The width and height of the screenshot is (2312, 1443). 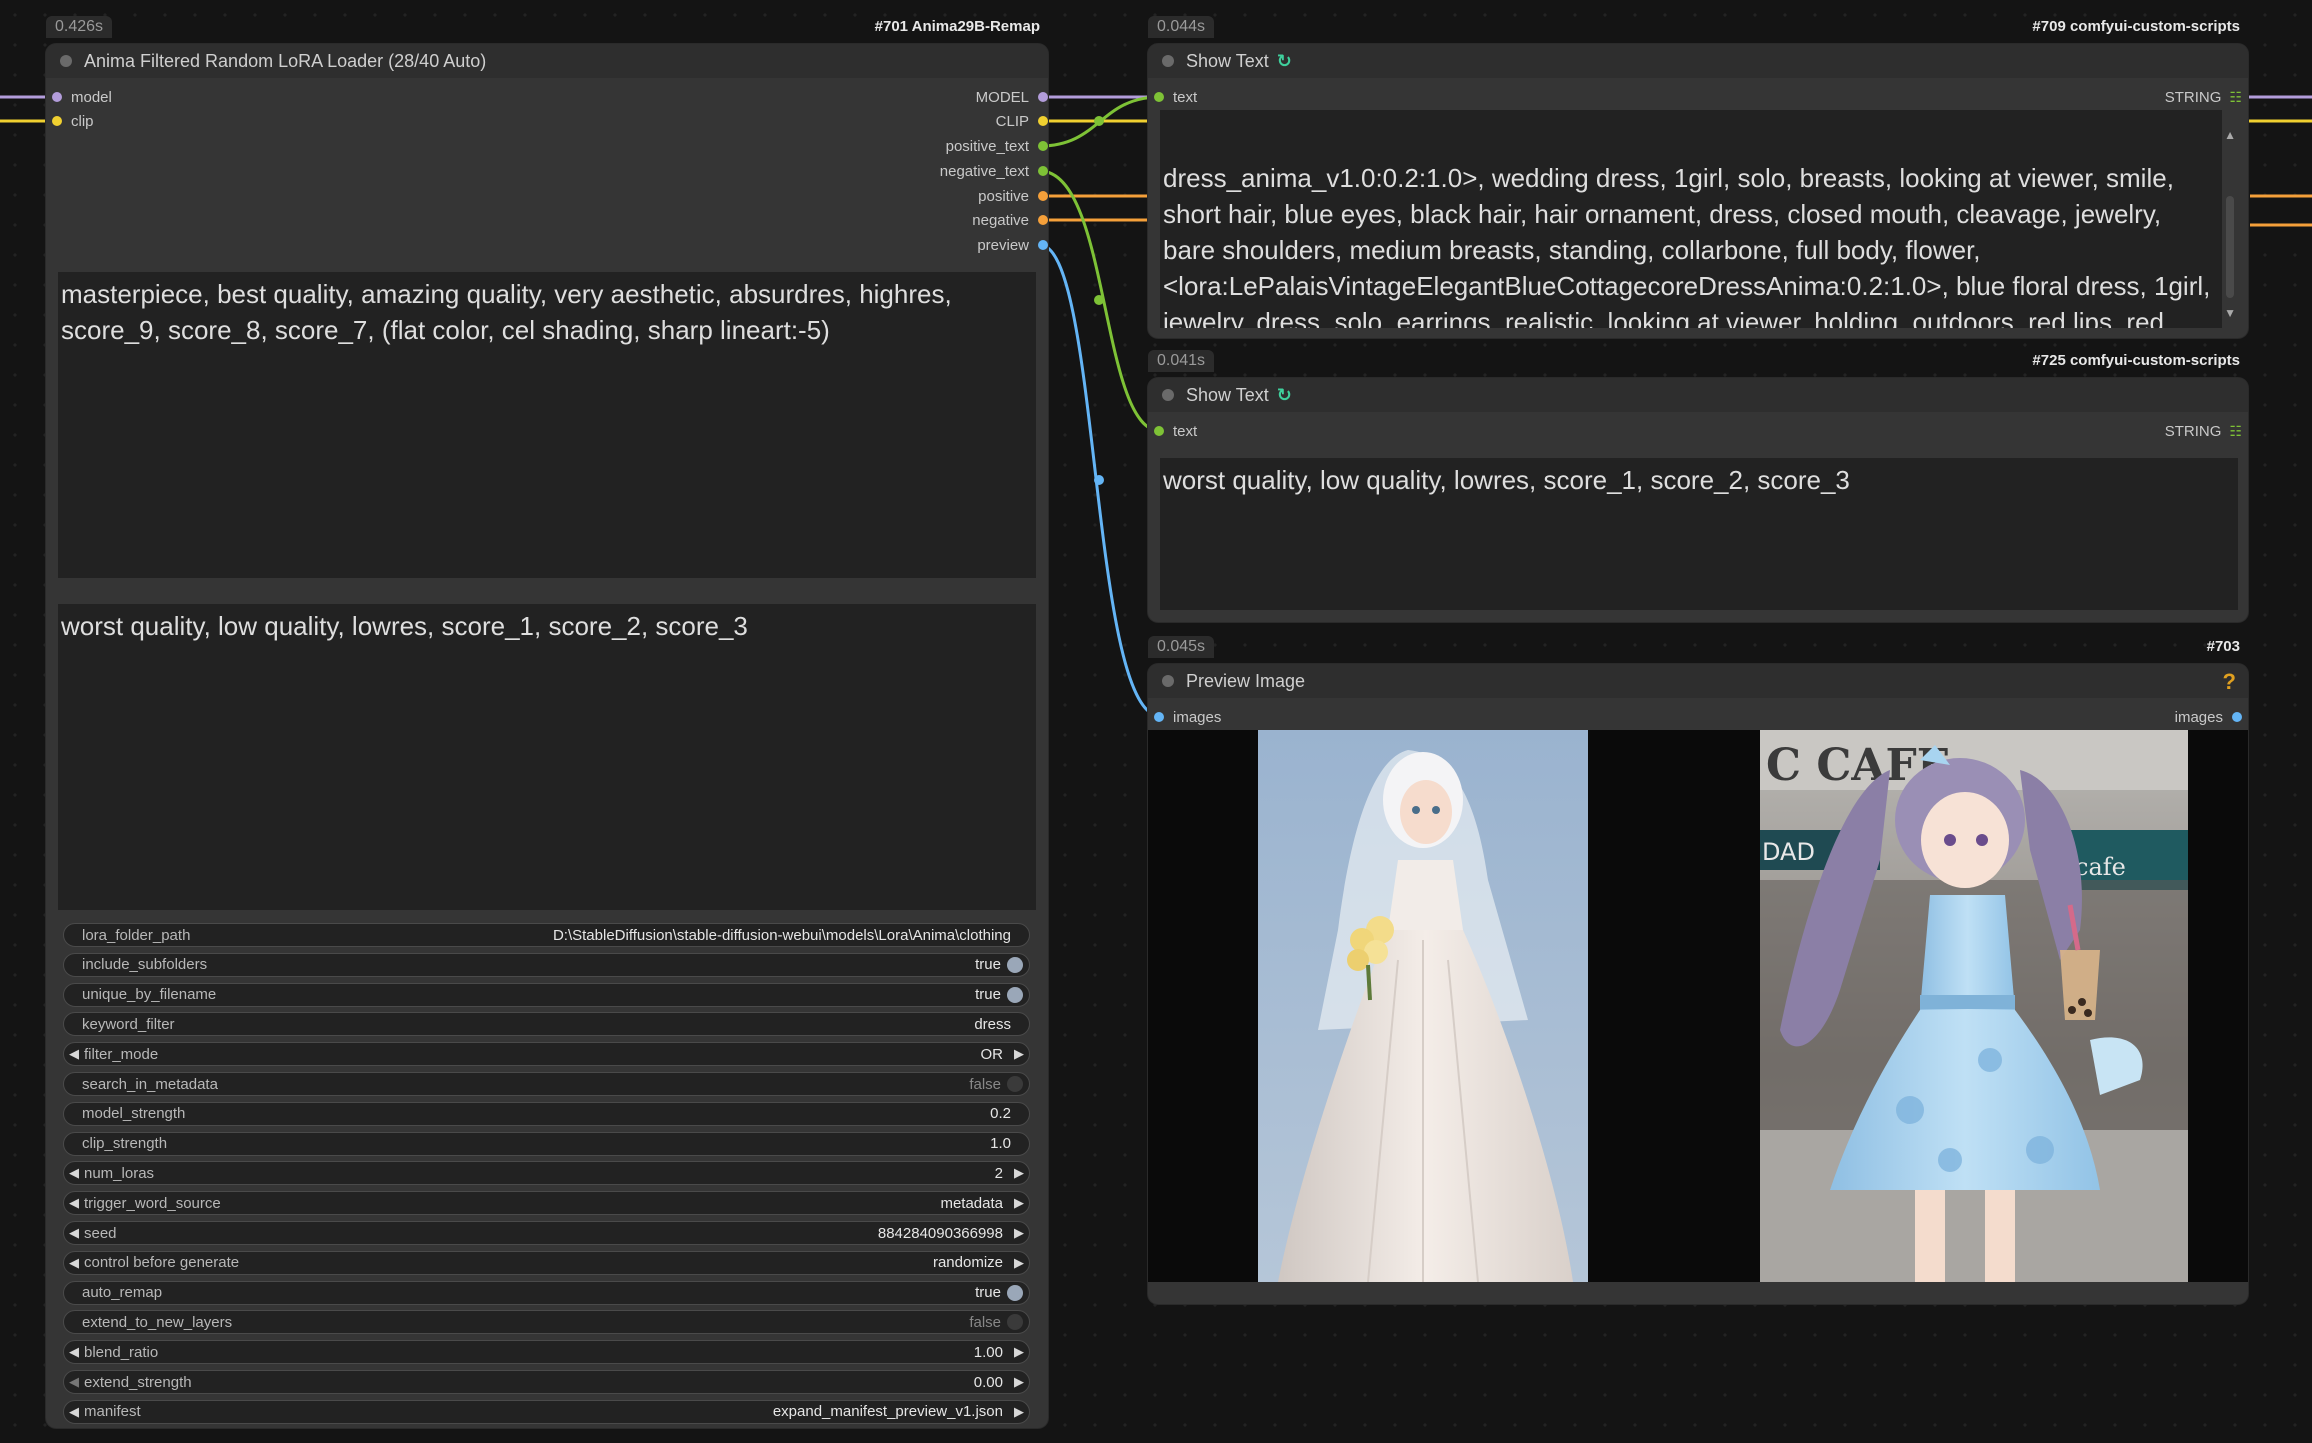 I want to click on output-slot-positive: positive, so click(x=898, y=196).